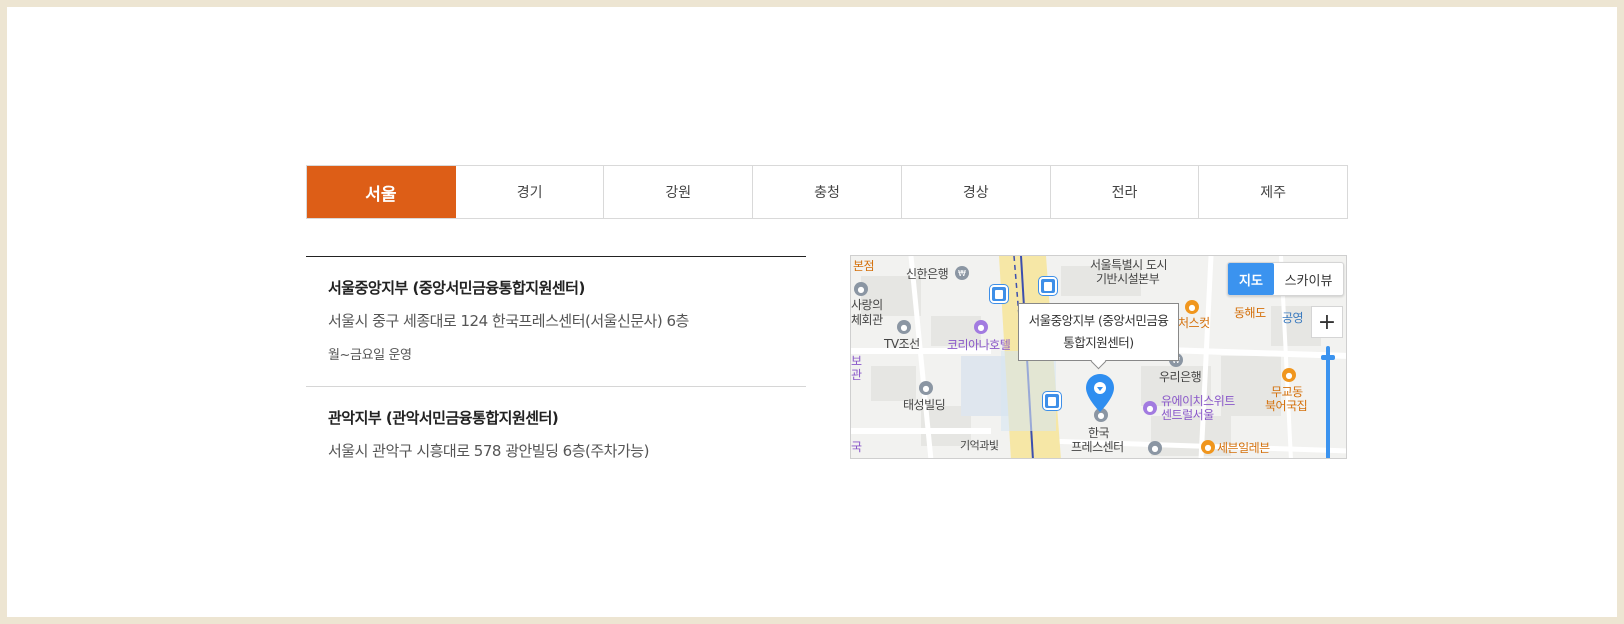  What do you see at coordinates (1327, 322) in the screenshot?
I see `zoom-in-button: +` at bounding box center [1327, 322].